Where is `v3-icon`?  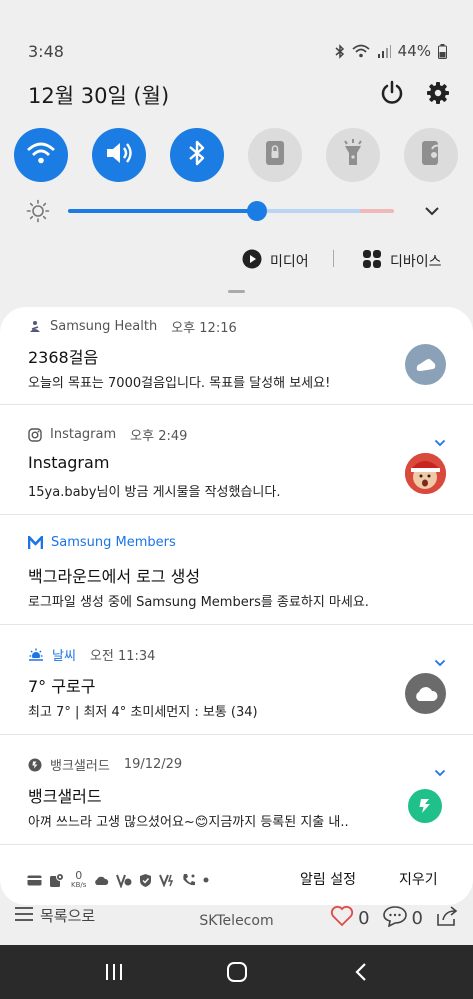 v3-icon is located at coordinates (124, 880).